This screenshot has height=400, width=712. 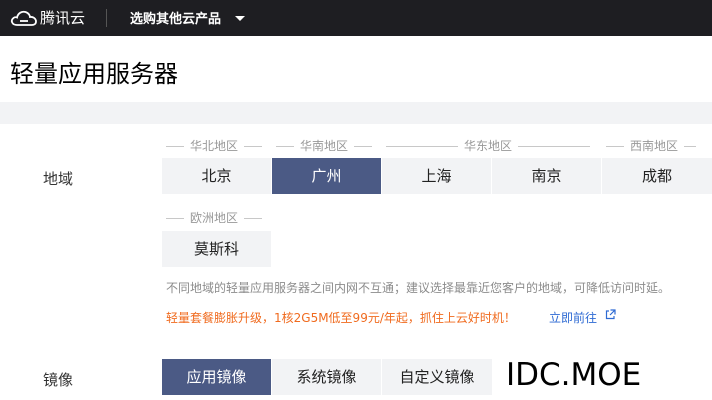 I want to click on external-link-icon, so click(x=610, y=314).